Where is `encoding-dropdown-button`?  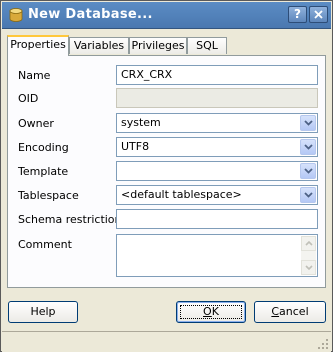
encoding-dropdown-button is located at coordinates (308, 147).